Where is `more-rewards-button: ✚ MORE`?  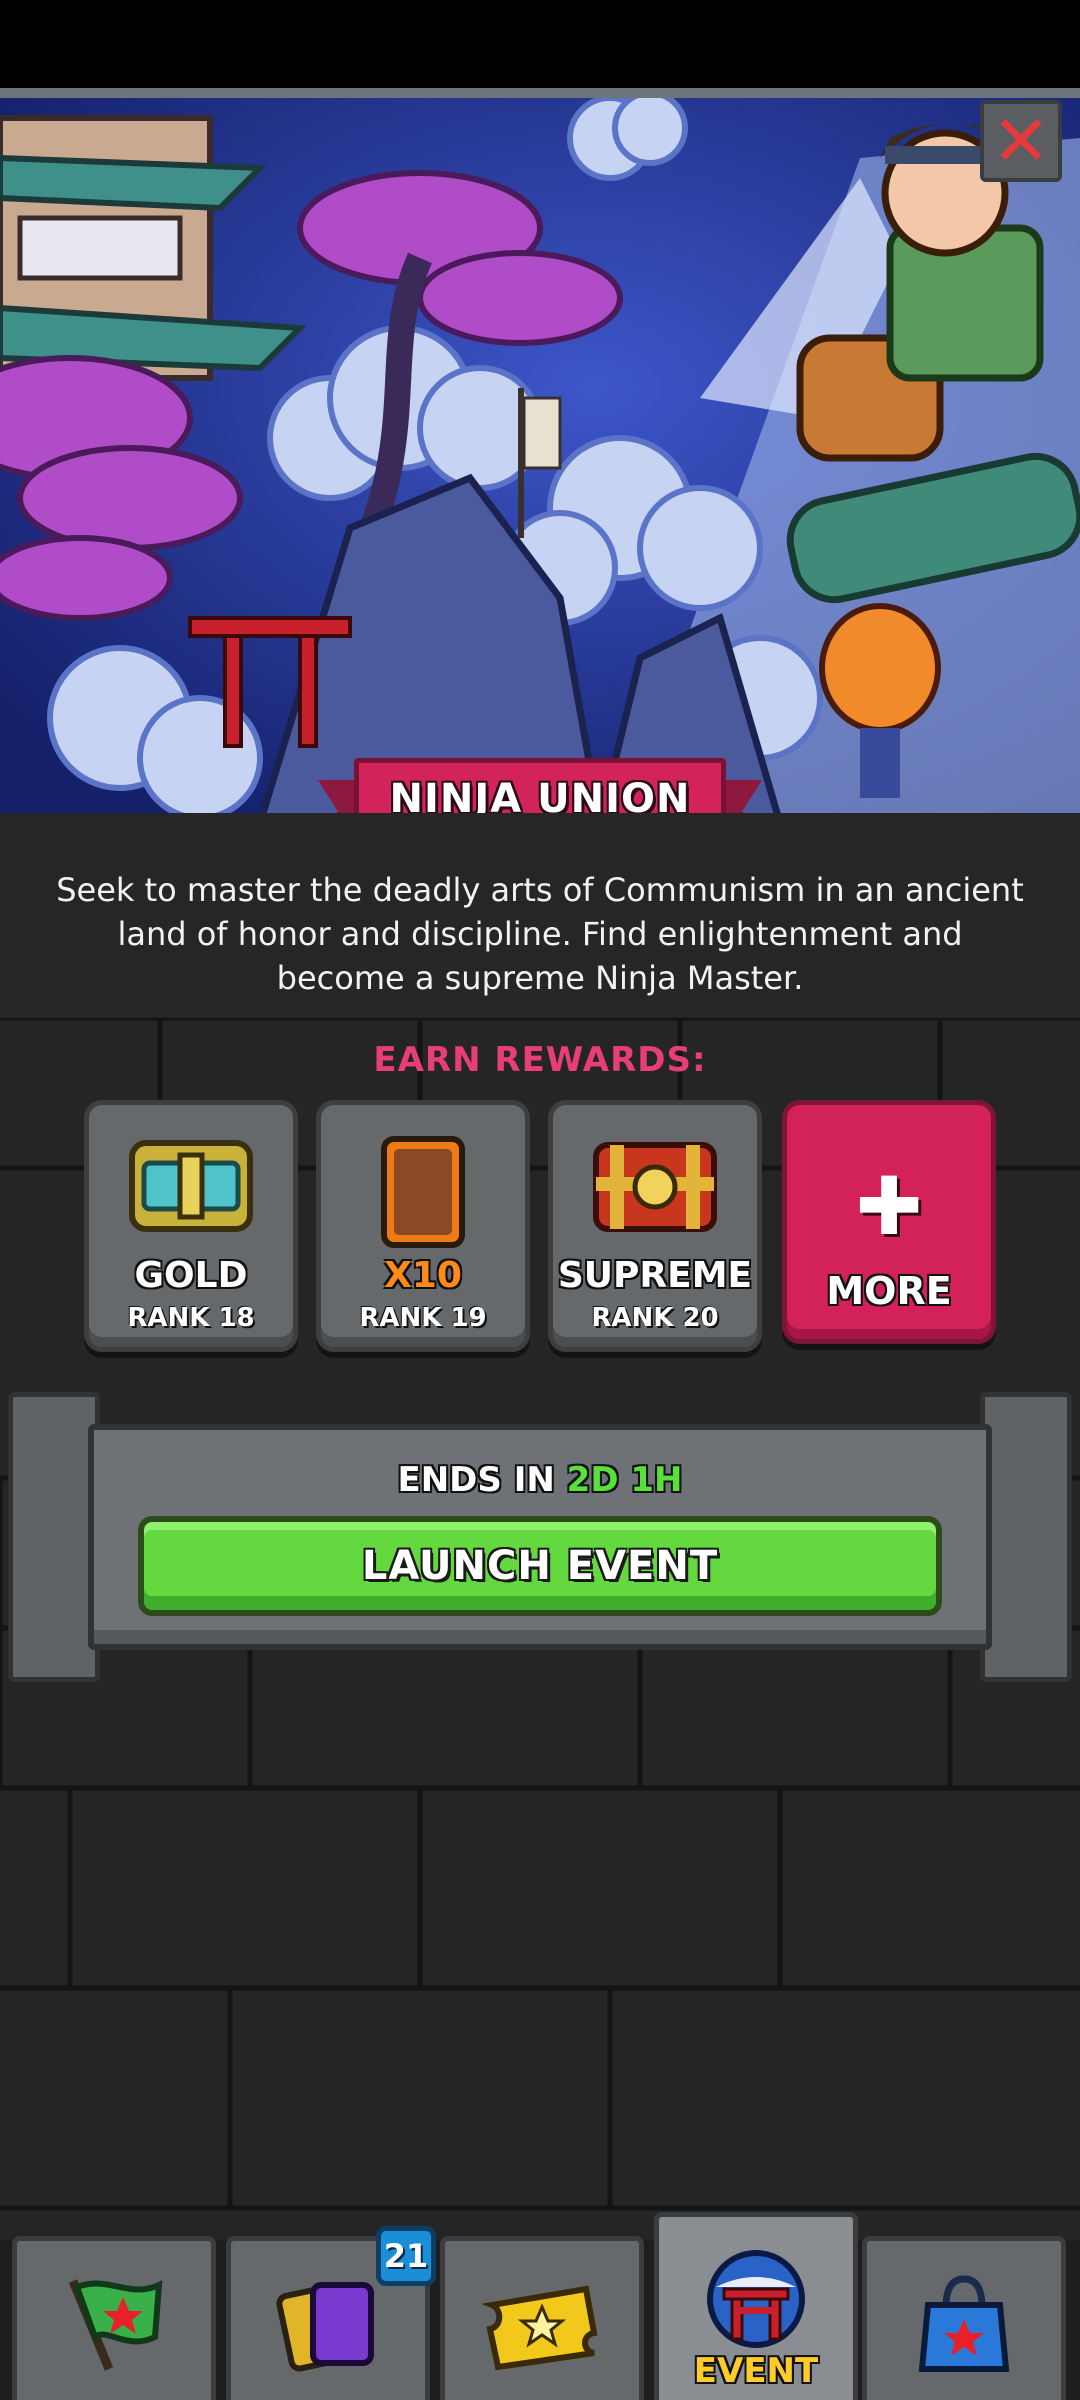
more-rewards-button: ✚ MORE is located at coordinates (889, 1222).